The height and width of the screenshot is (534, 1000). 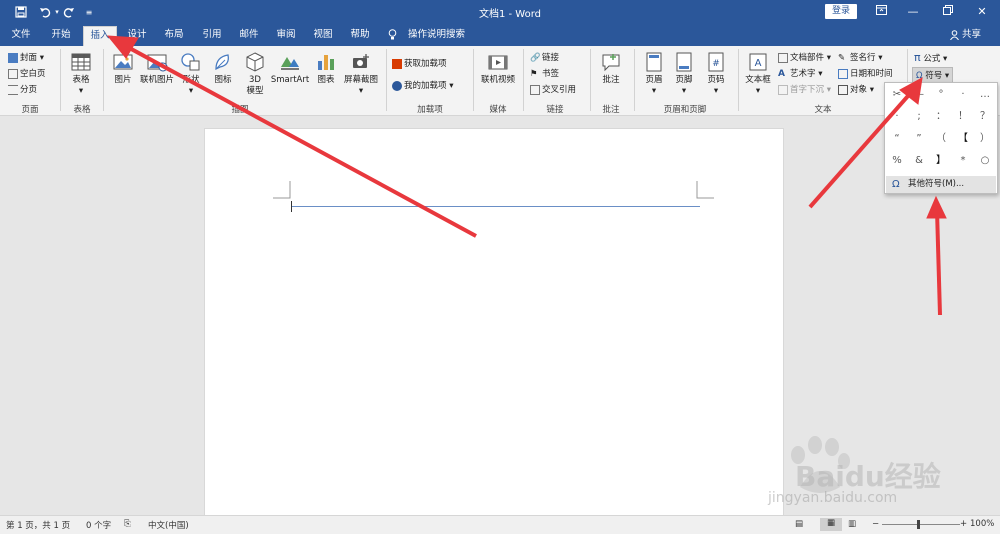 I want to click on chart-button: 图表, so click(x=326, y=68).